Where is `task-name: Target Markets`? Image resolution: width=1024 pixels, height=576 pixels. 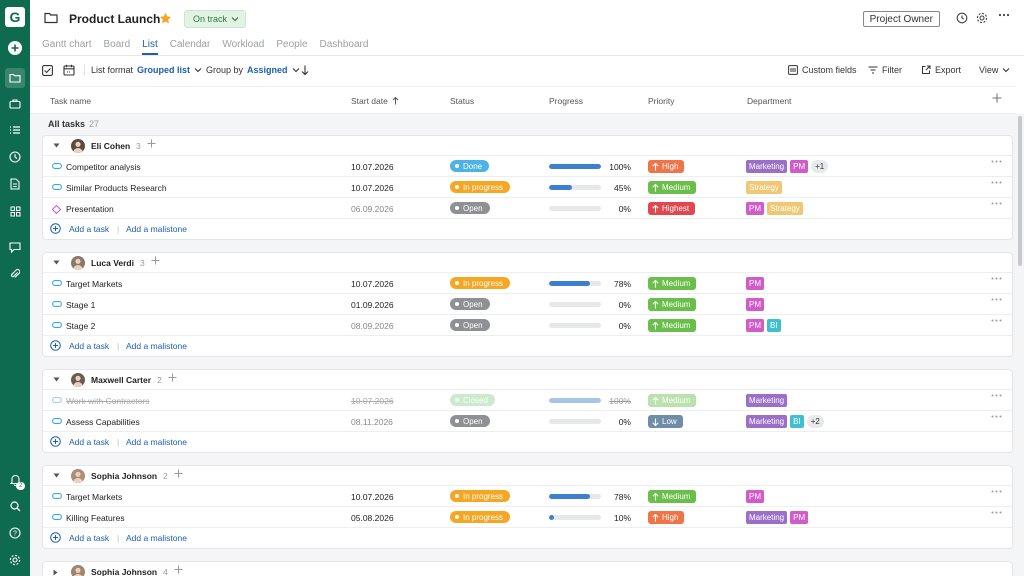 task-name: Target Markets is located at coordinates (94, 284).